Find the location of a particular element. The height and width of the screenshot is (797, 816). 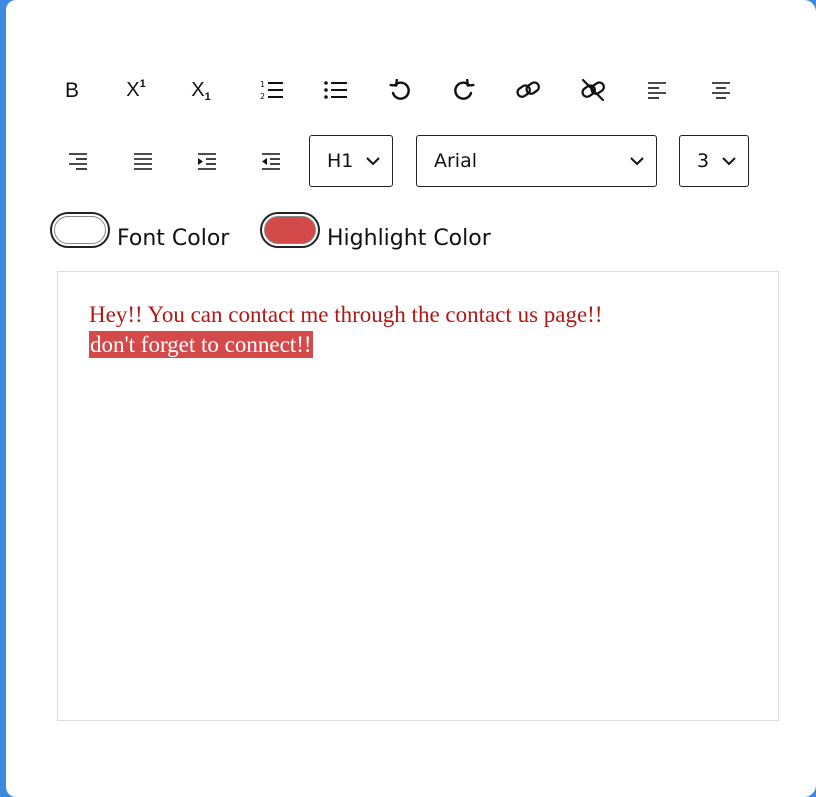

link-button is located at coordinates (528, 90).